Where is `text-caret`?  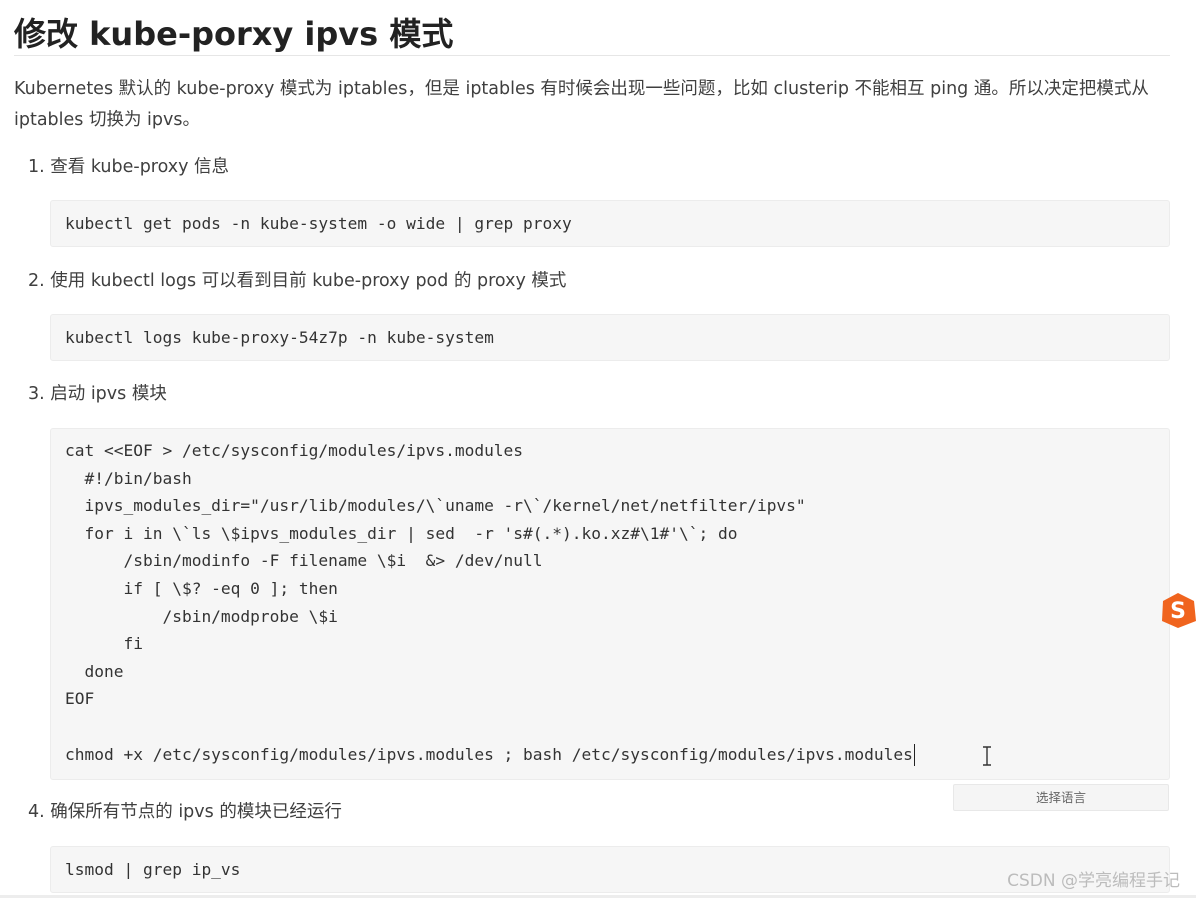 text-caret is located at coordinates (914, 755).